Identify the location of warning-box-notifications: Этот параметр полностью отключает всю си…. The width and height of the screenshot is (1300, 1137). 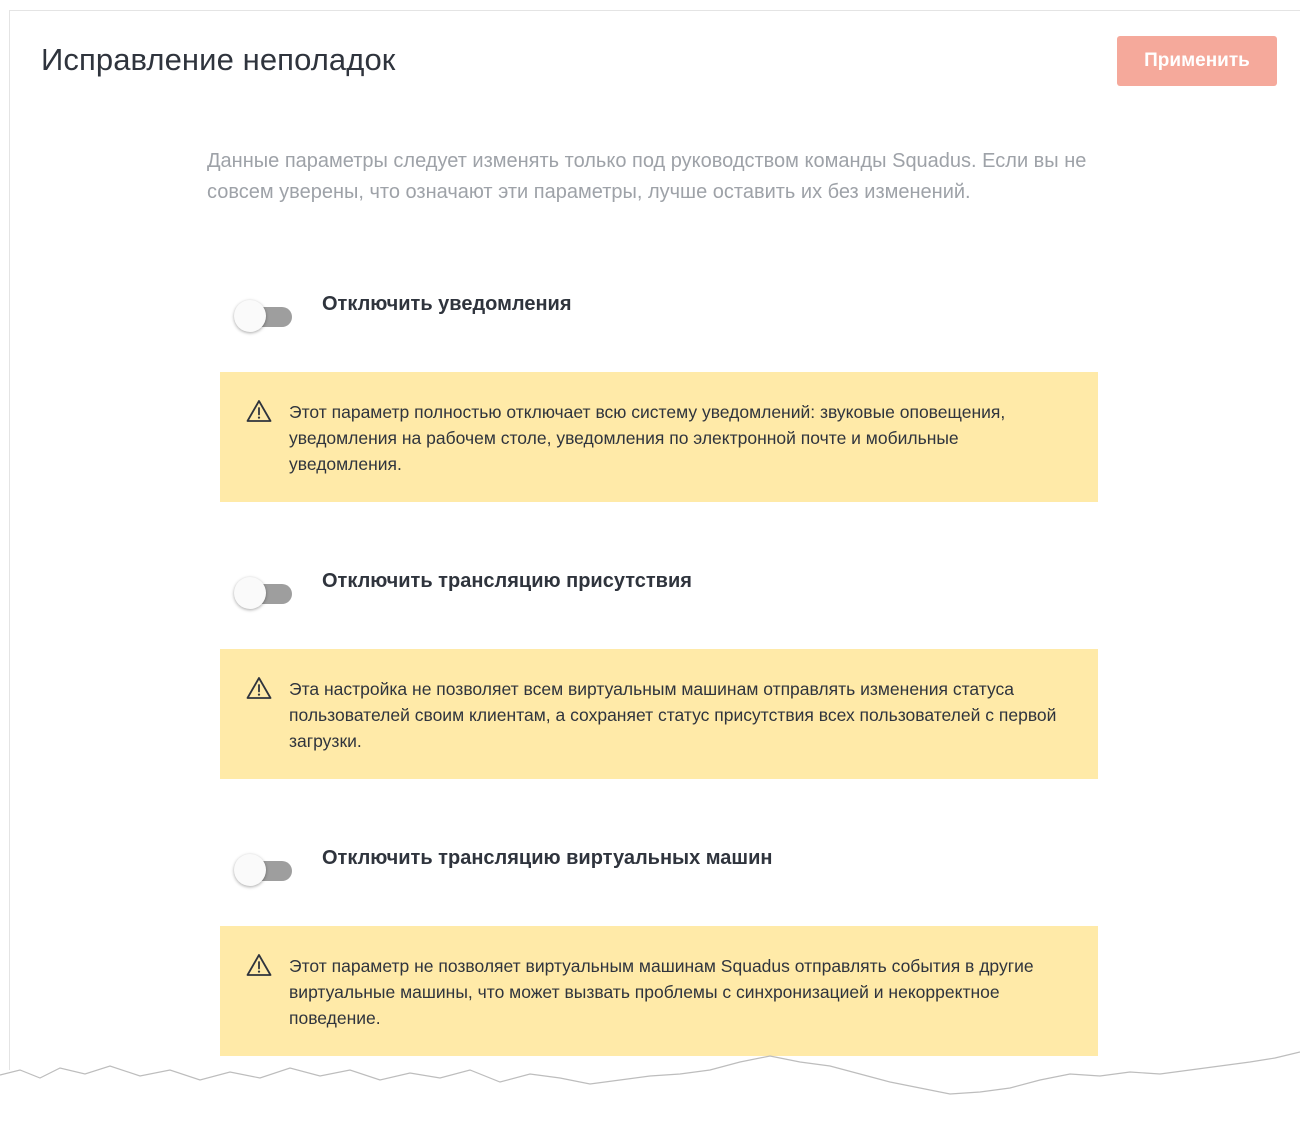
(659, 437).